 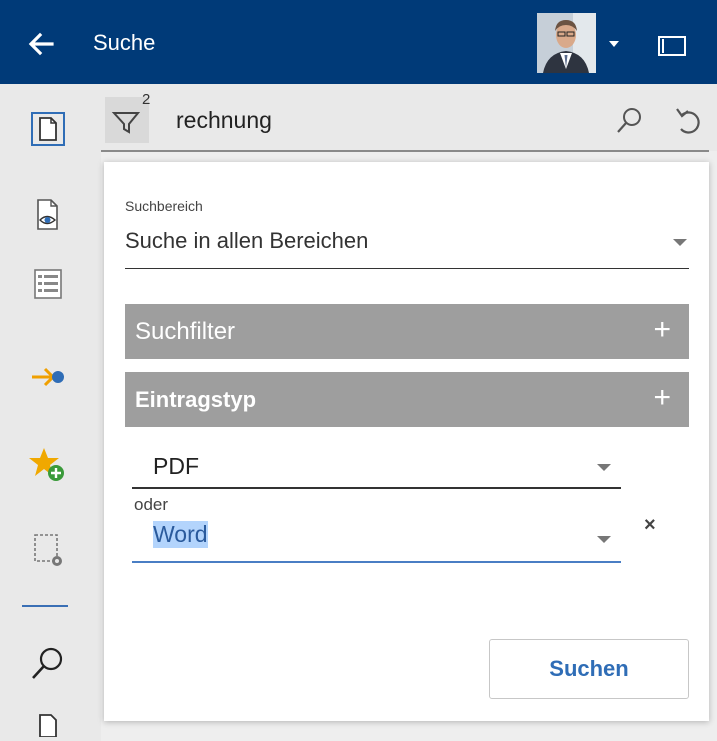 I want to click on sidebar-item-workflow, so click(x=48, y=377).